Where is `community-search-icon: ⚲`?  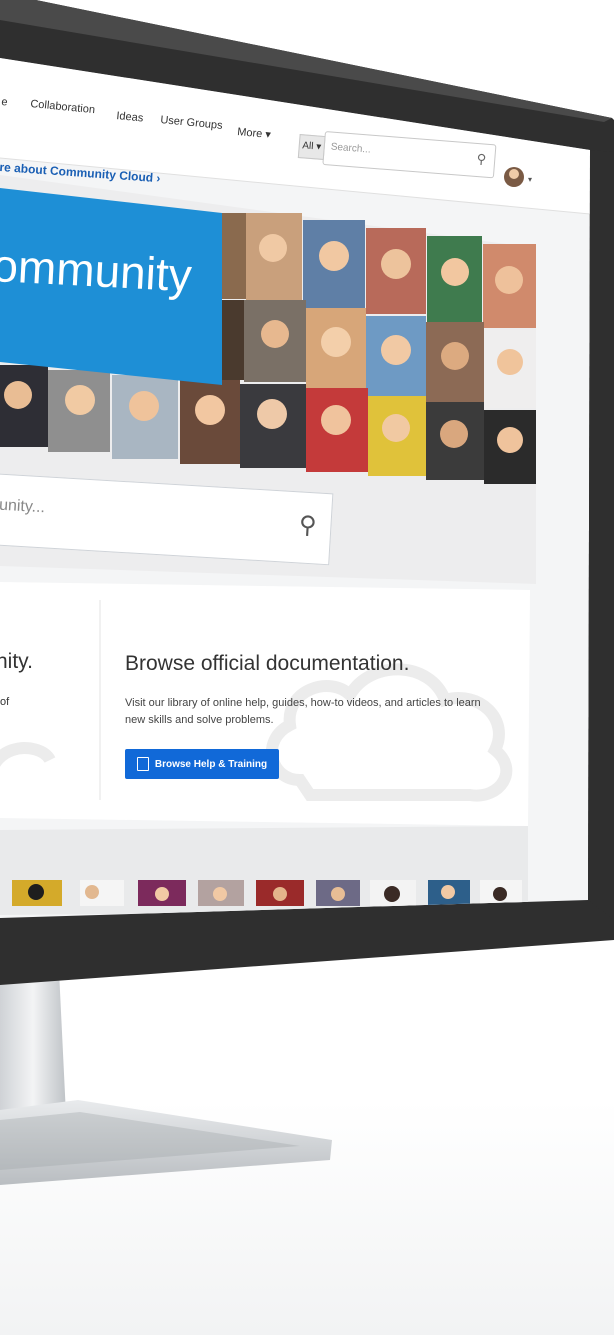
community-search-icon: ⚲ is located at coordinates (307, 525).